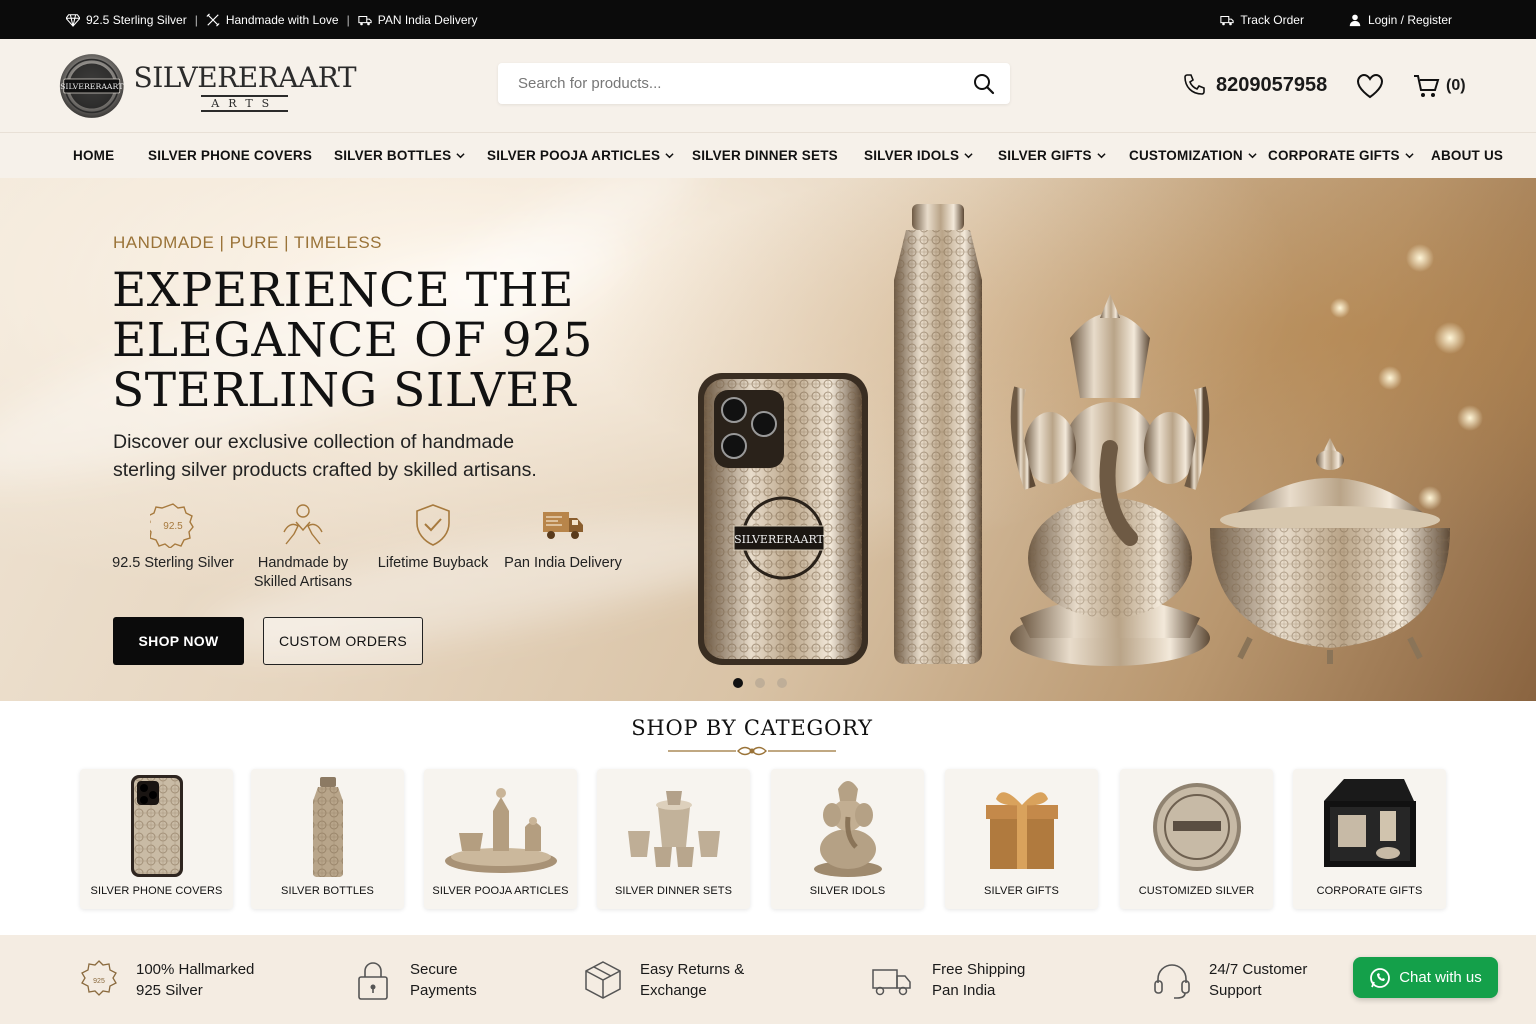 Image resolution: width=1536 pixels, height=1024 pixels. What do you see at coordinates (195, 969) in the screenshot?
I see `assurance-line1: 100% Hallmarked` at bounding box center [195, 969].